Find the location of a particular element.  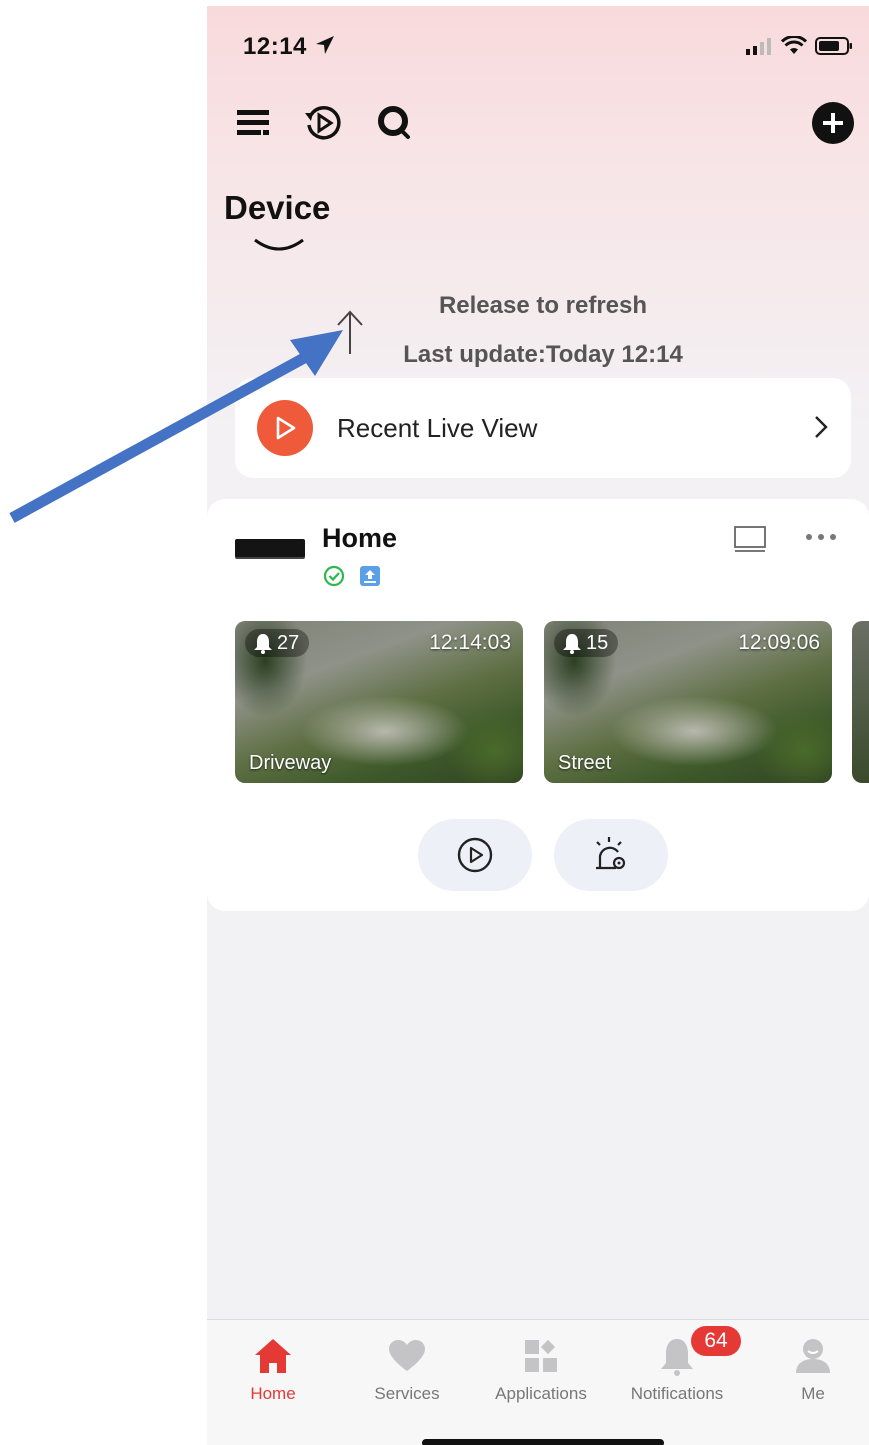

camera-tile-partial is located at coordinates (860, 702).